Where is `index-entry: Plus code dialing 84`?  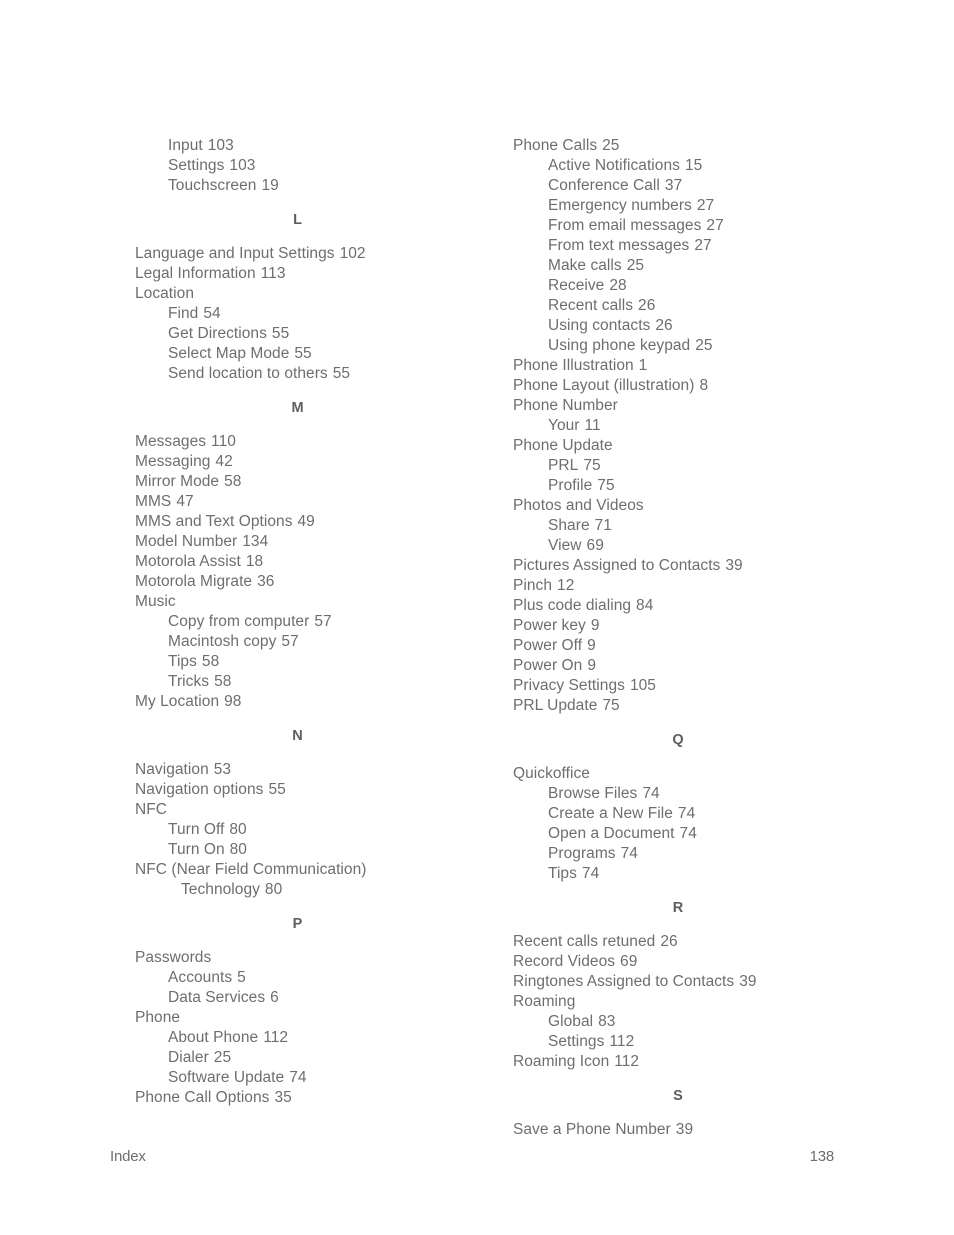 index-entry: Plus code dialing 84 is located at coordinates (713, 606).